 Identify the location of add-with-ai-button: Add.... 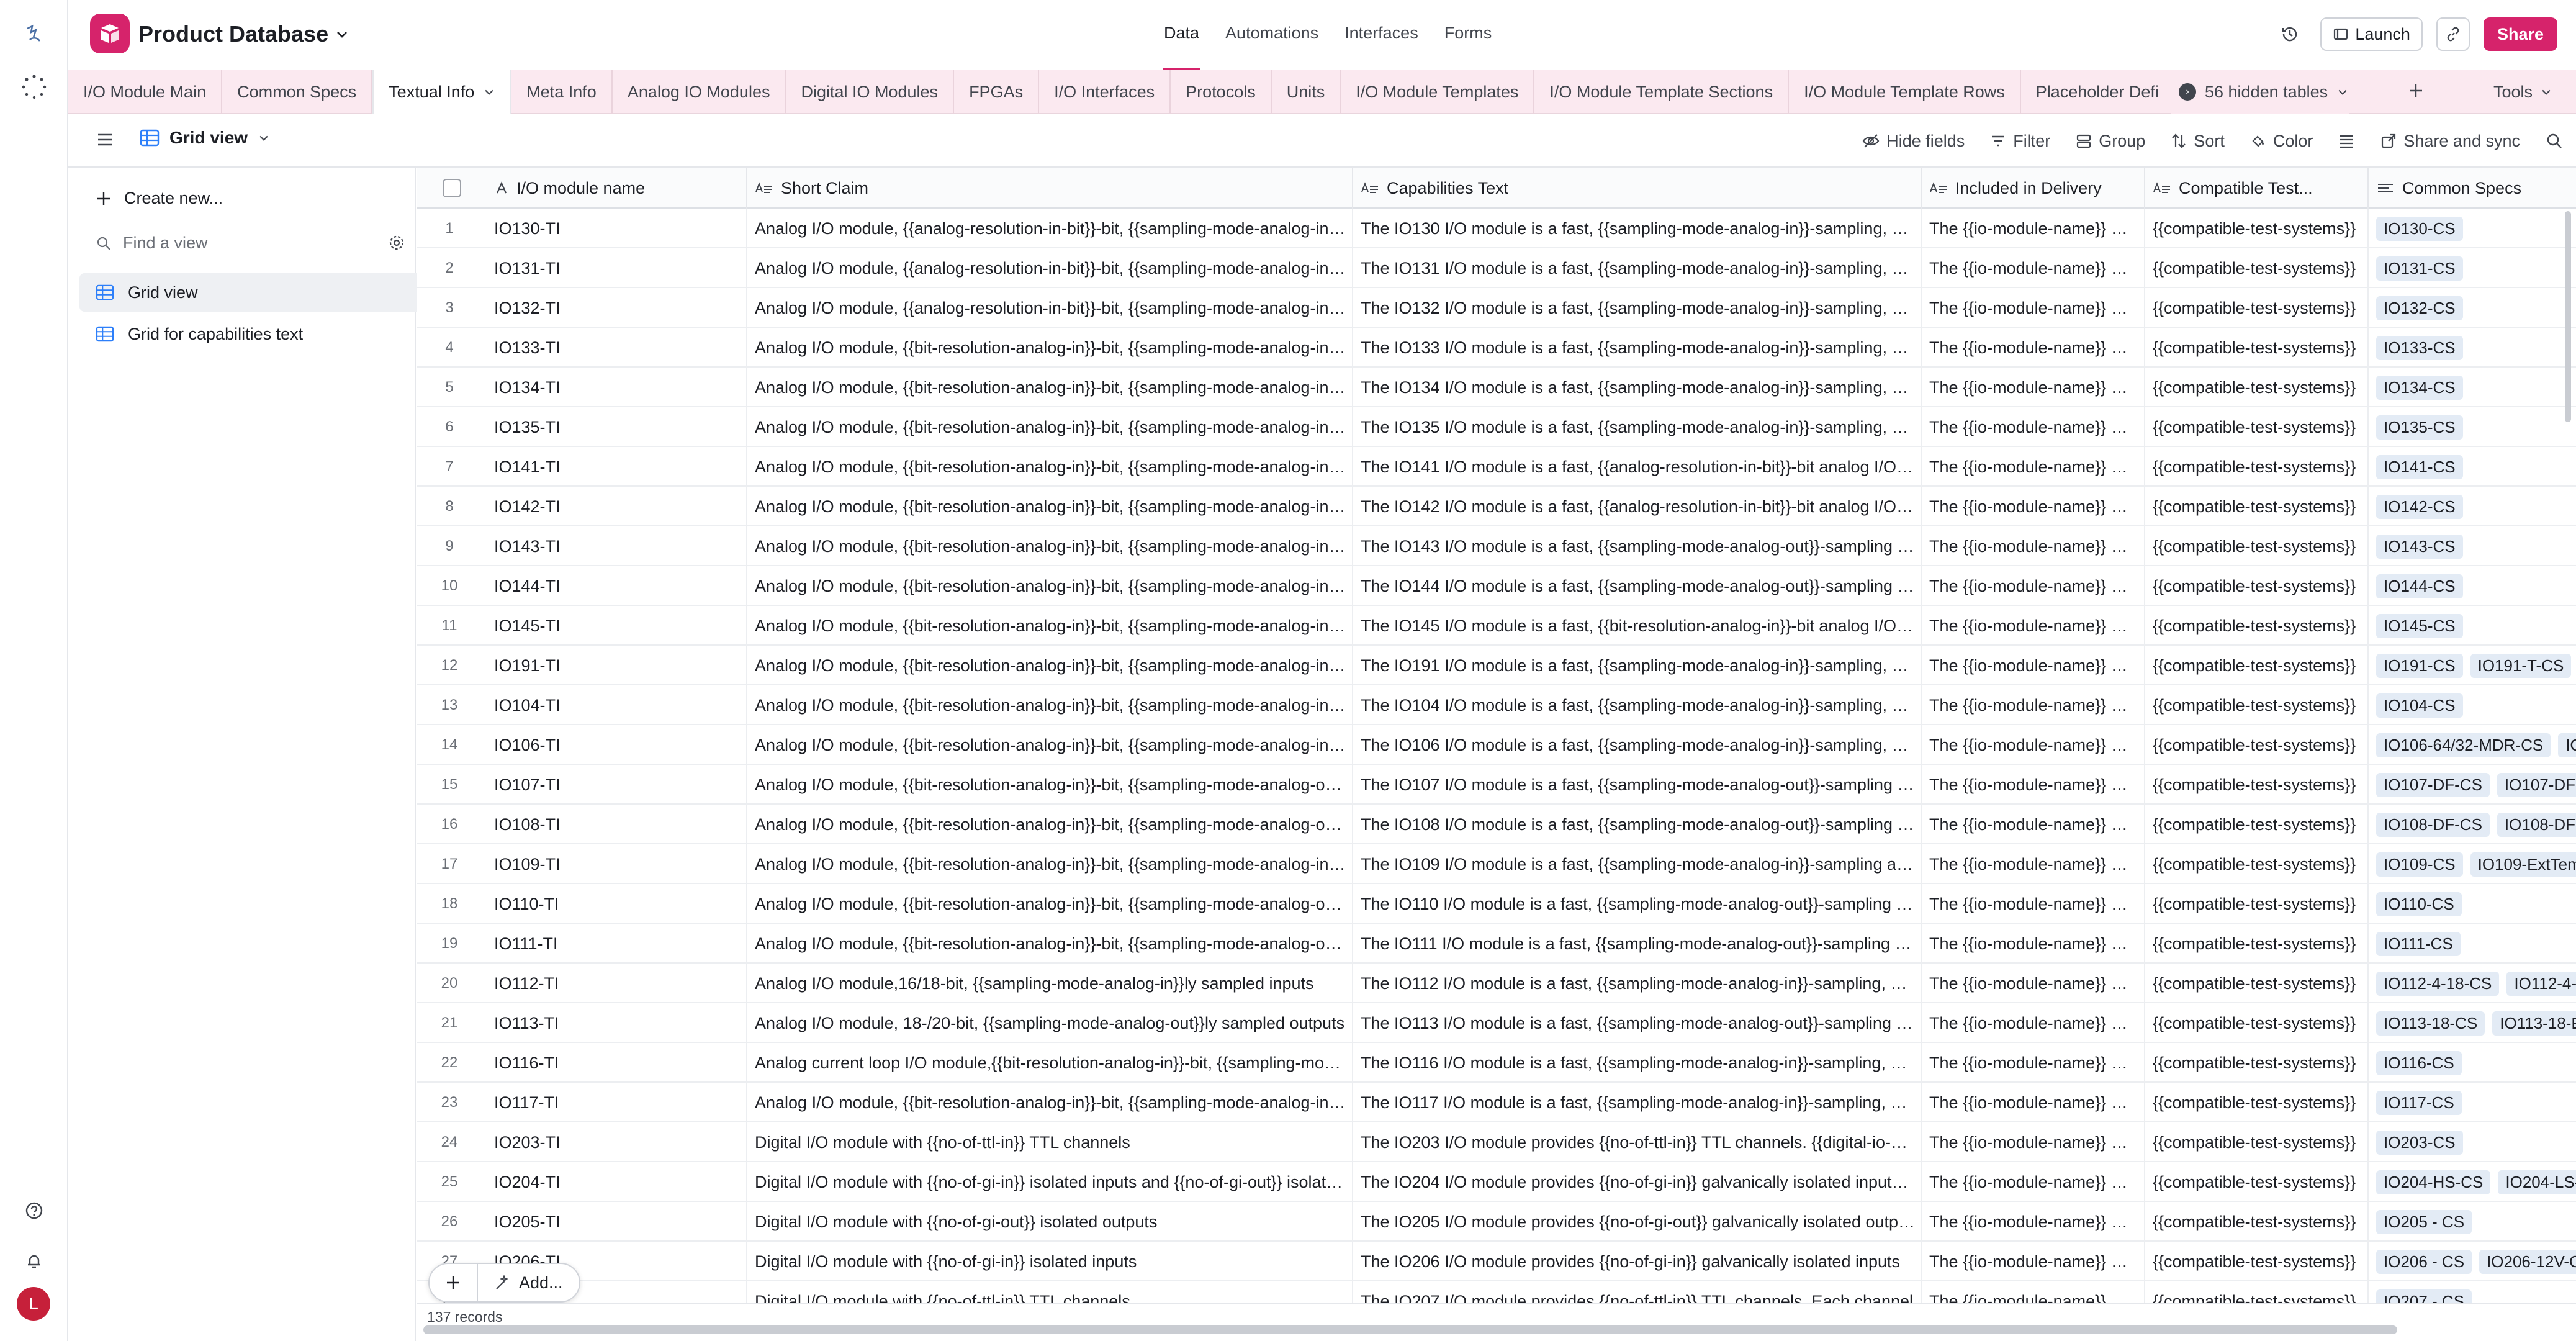
(528, 1283).